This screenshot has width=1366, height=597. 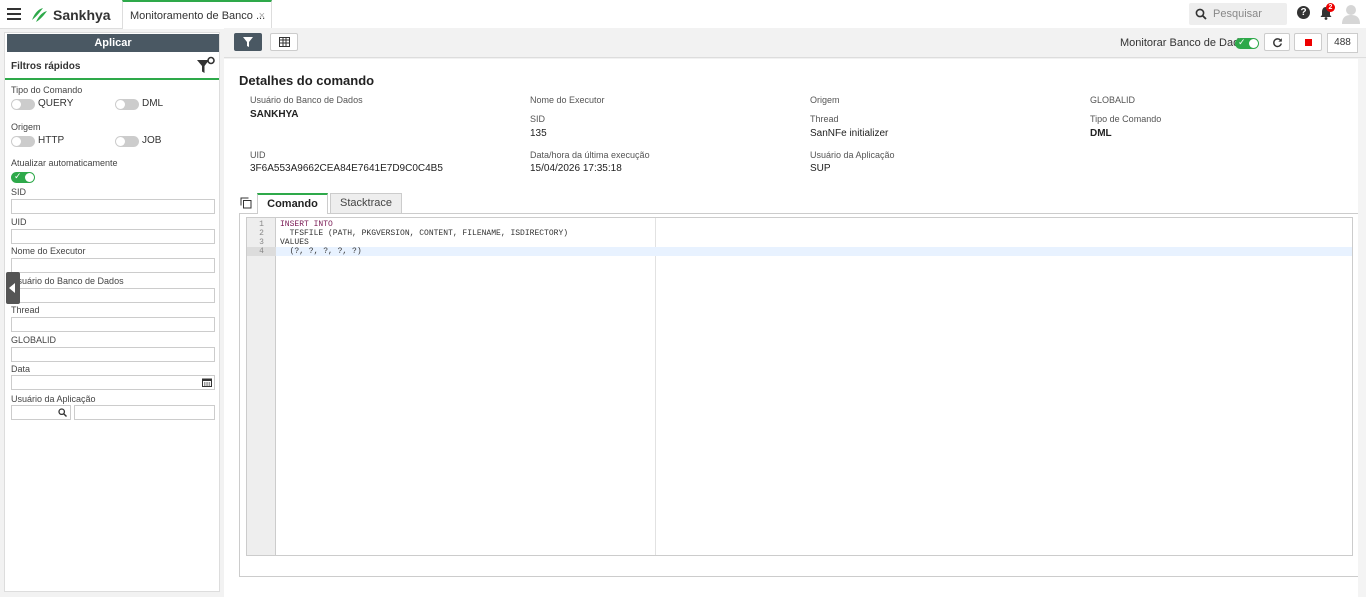 What do you see at coordinates (127, 104) in the screenshot?
I see `dml-toggle` at bounding box center [127, 104].